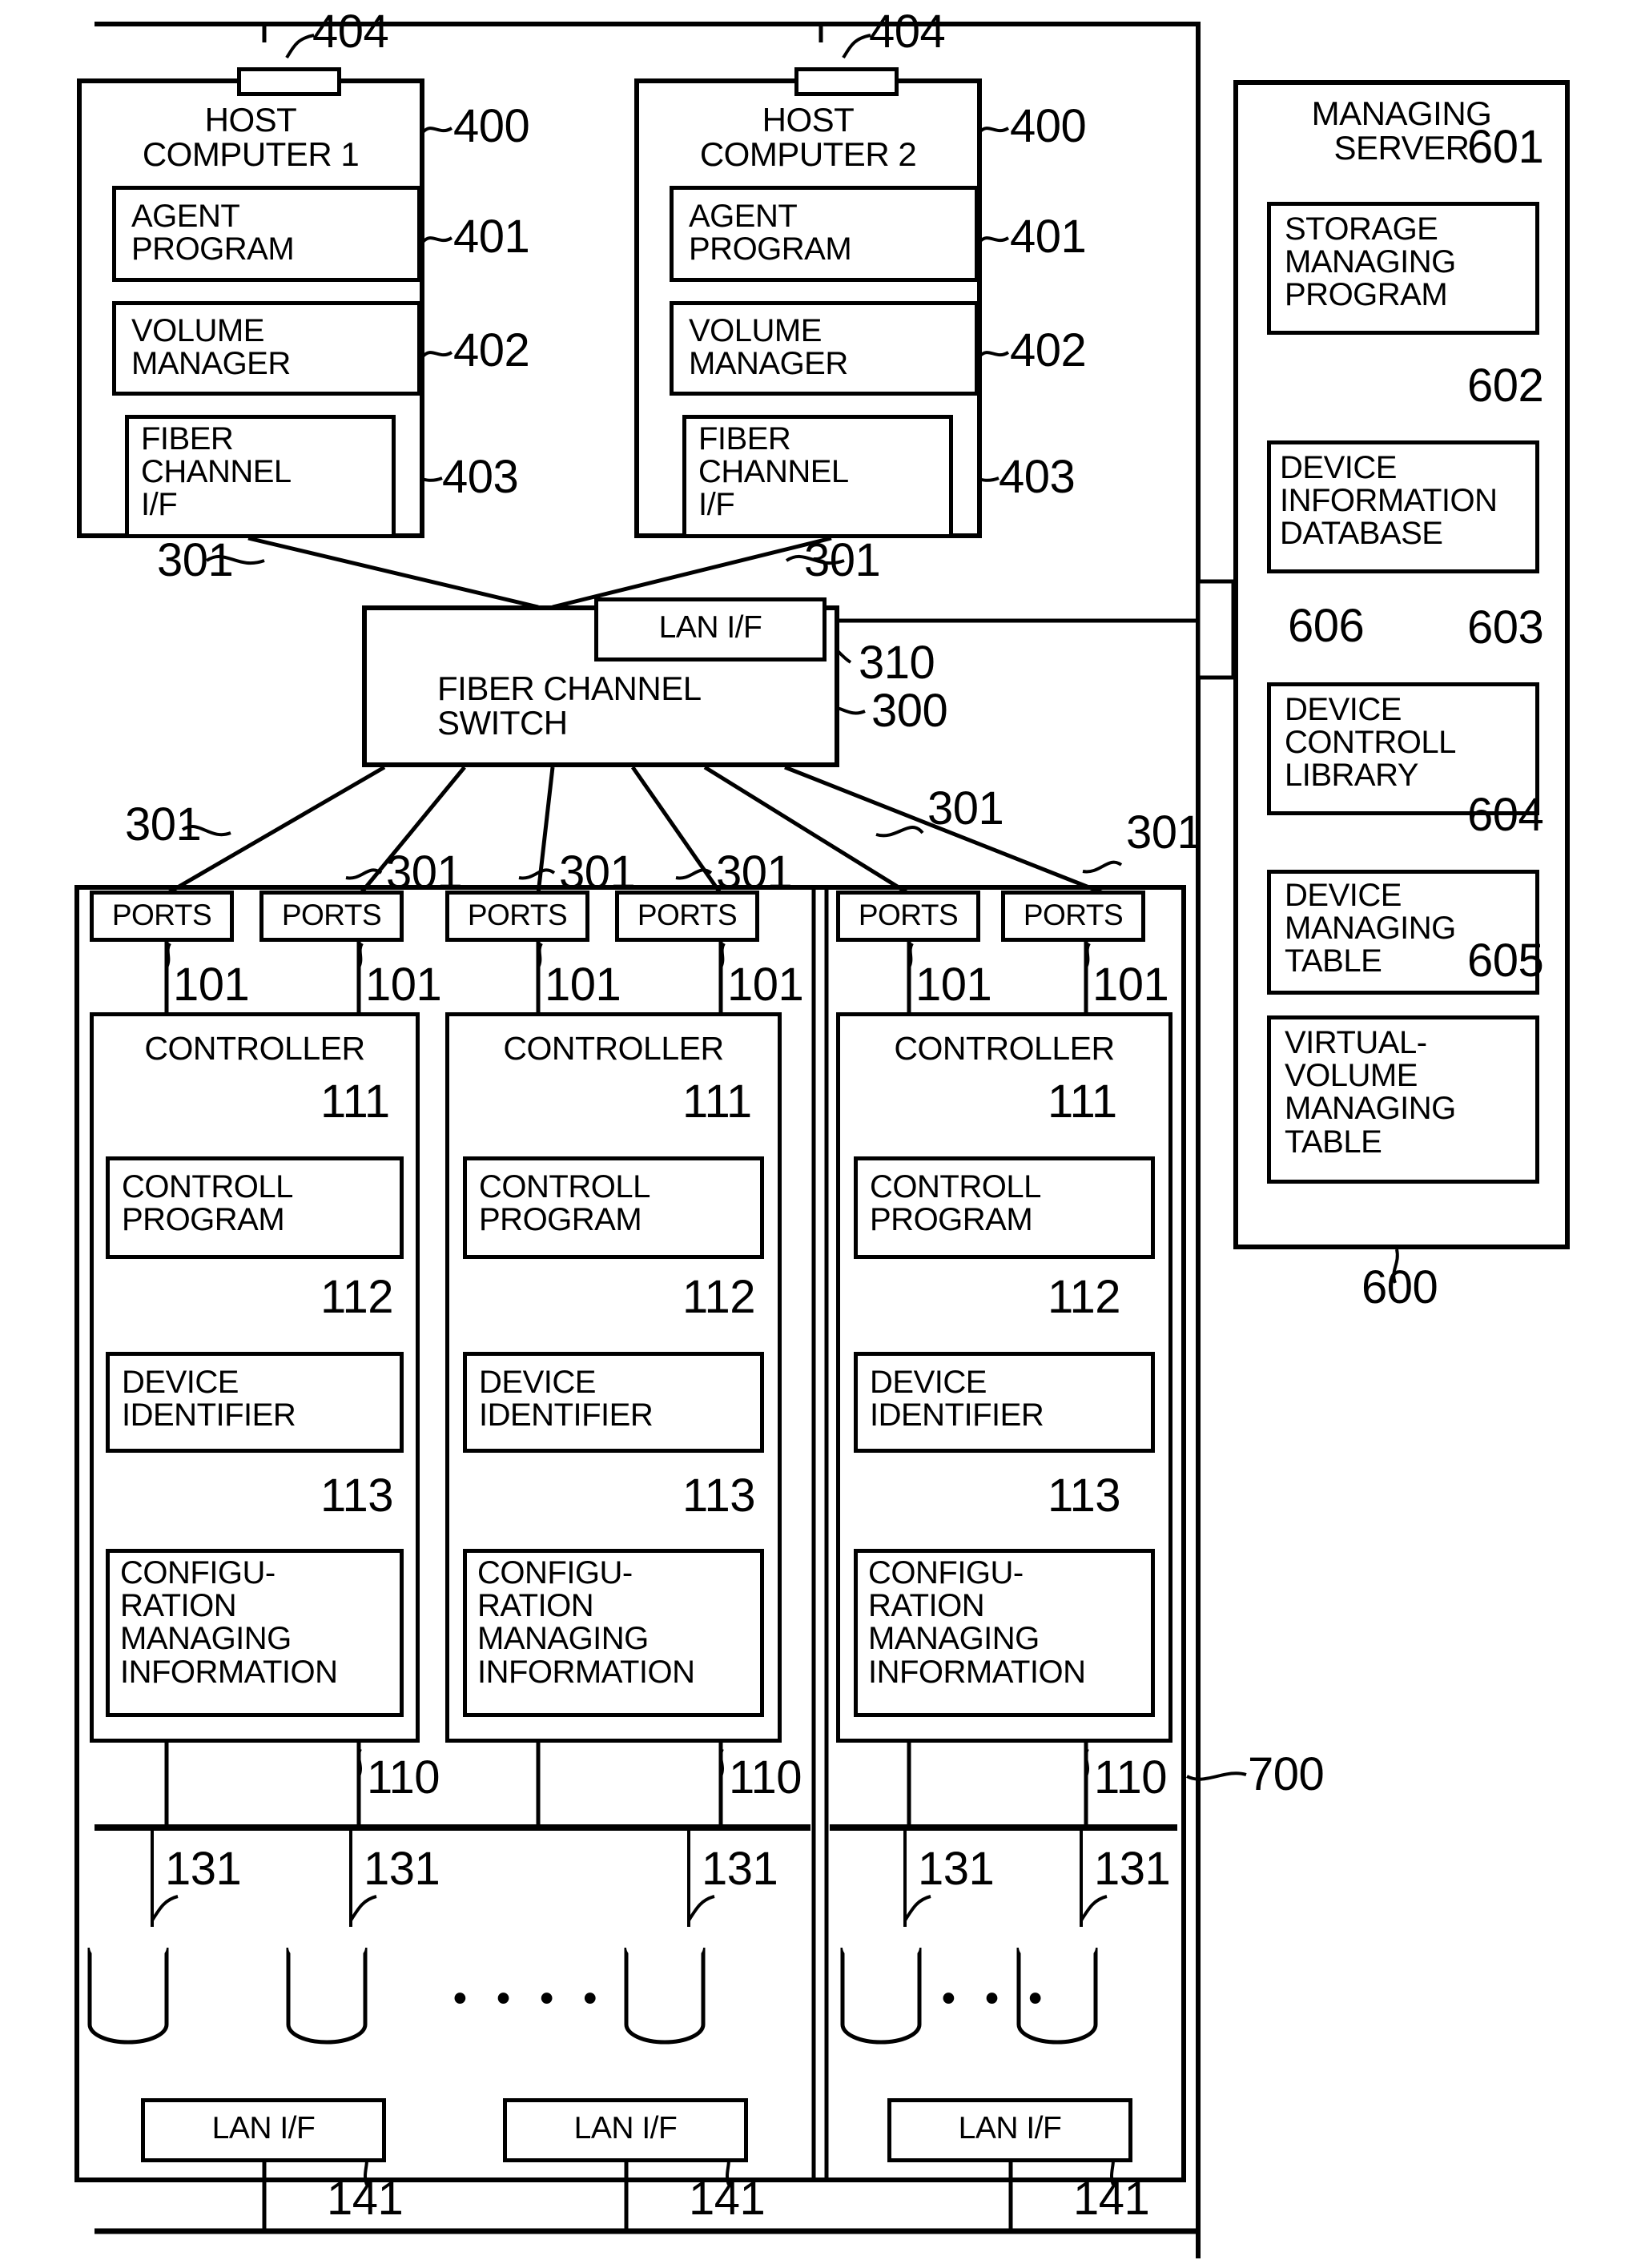  Describe the element at coordinates (517, 915) in the screenshot. I see `ports-3-label: PORTS` at that location.